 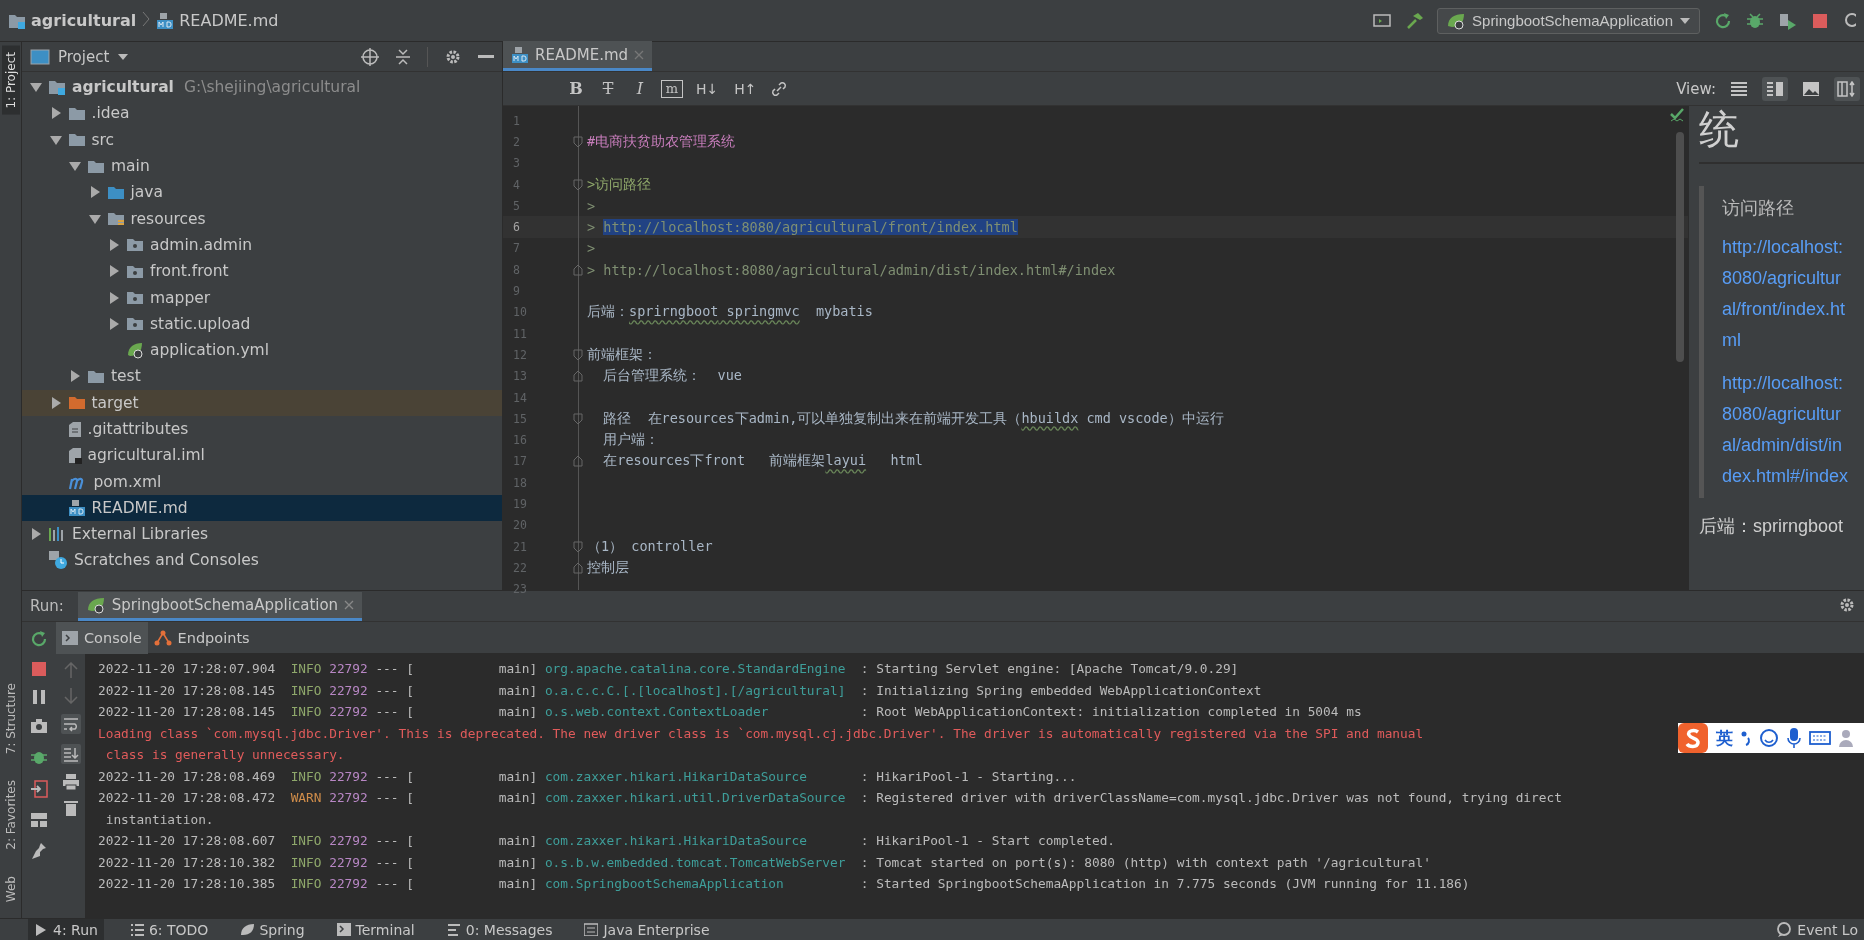 What do you see at coordinates (262, 508) in the screenshot?
I see `tree-item: README.md` at bounding box center [262, 508].